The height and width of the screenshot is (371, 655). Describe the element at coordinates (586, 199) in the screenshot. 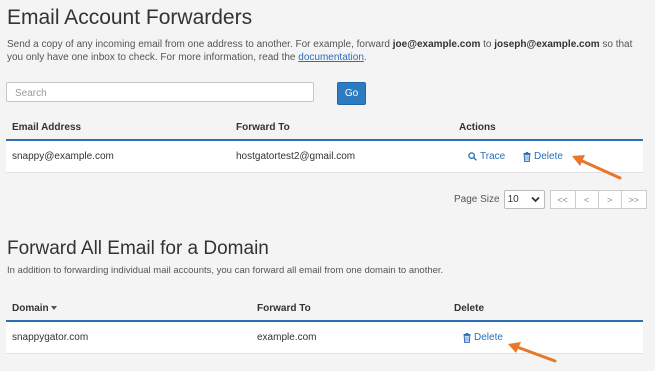

I see `prev-page-button: <` at that location.